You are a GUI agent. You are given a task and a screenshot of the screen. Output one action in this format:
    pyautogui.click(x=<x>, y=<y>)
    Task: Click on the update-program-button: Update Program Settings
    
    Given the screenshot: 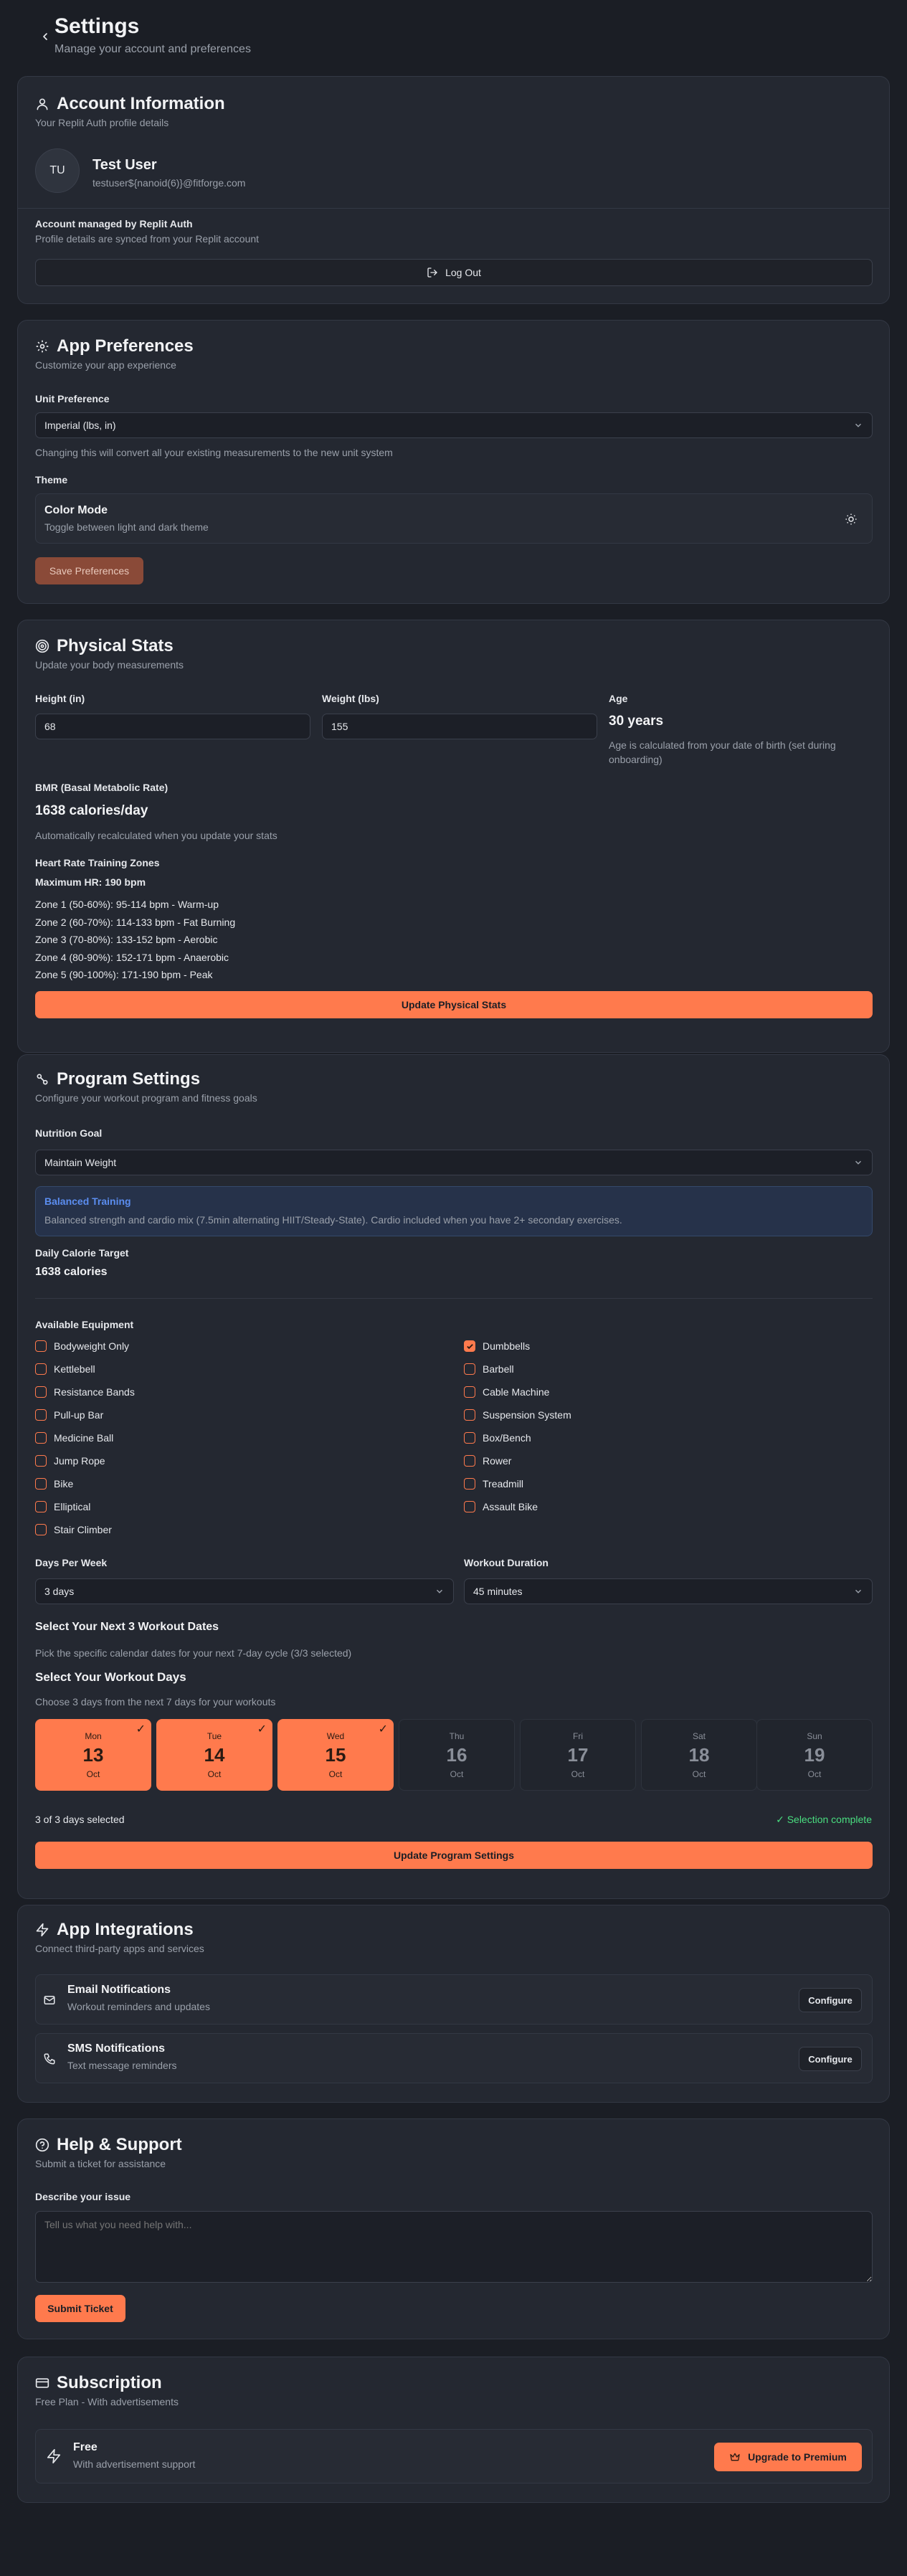 What is the action you would take?
    pyautogui.click(x=454, y=1856)
    